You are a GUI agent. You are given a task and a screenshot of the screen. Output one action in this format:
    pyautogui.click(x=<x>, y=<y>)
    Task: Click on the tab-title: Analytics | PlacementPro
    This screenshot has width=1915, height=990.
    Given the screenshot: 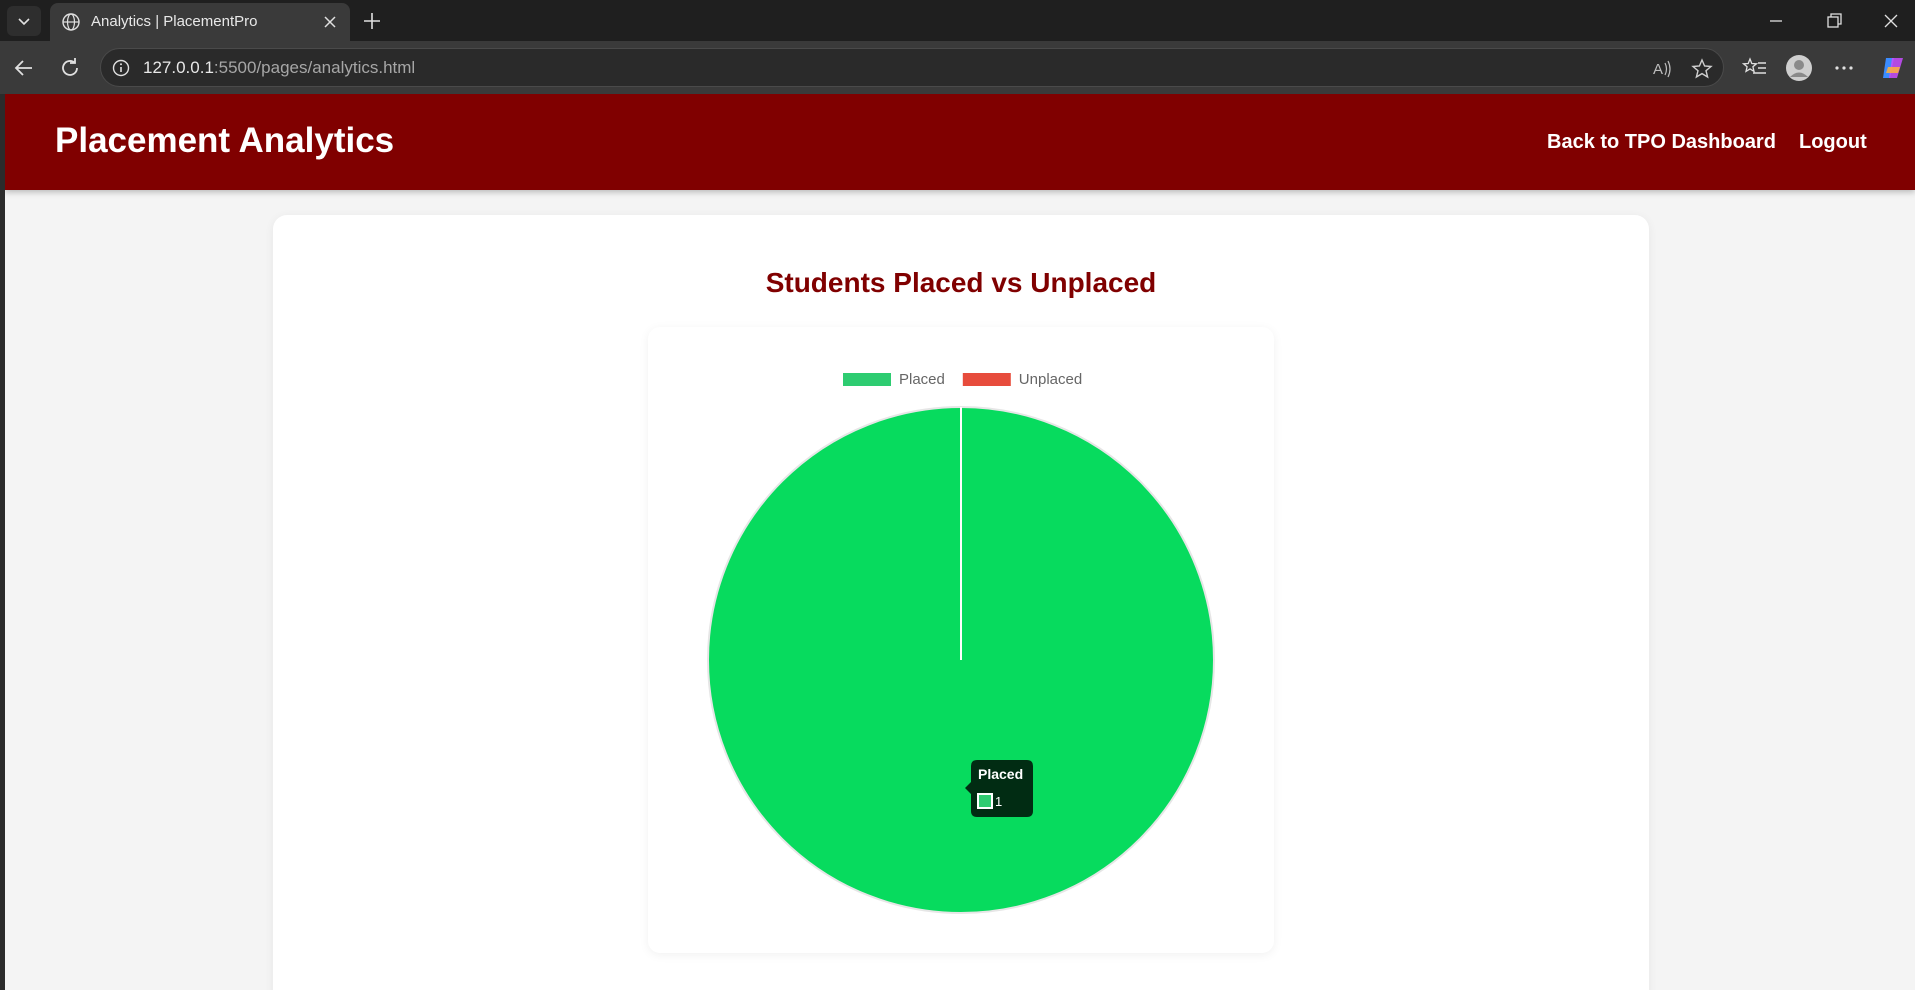 What is the action you would take?
    pyautogui.click(x=174, y=21)
    